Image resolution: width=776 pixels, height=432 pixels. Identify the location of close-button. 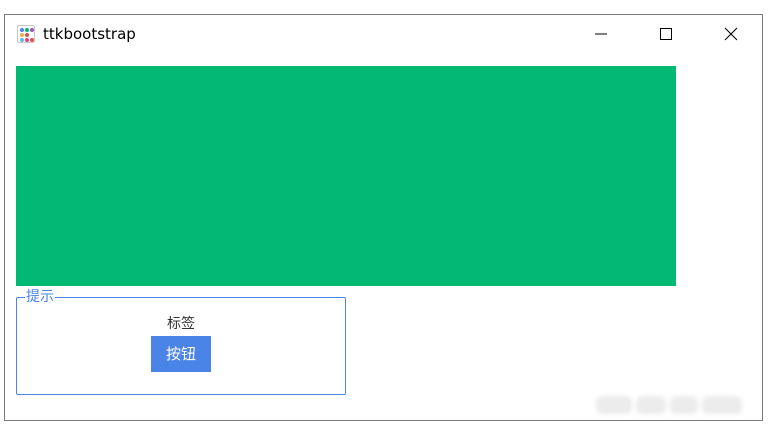
(731, 34).